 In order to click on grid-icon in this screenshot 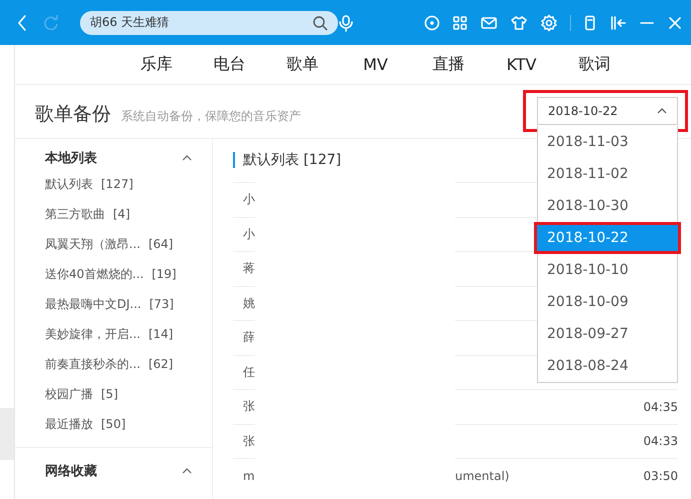, I will do `click(460, 22)`.